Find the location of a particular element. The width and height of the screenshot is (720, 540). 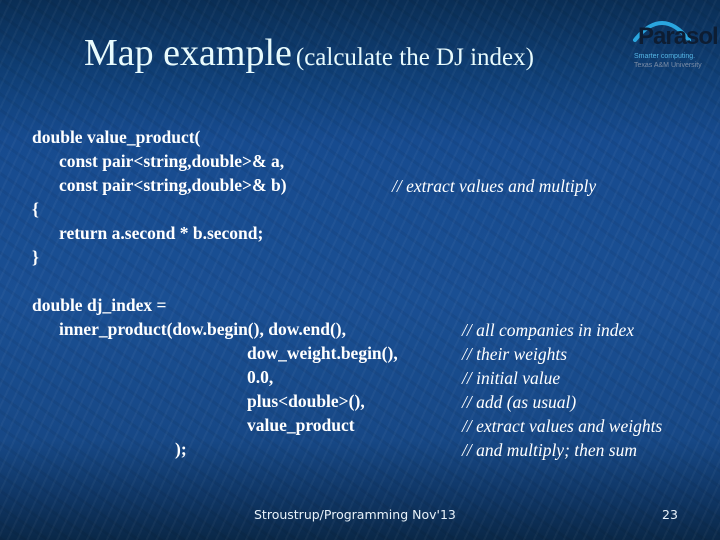

code-line: double value_product( is located at coordinates (116, 137).